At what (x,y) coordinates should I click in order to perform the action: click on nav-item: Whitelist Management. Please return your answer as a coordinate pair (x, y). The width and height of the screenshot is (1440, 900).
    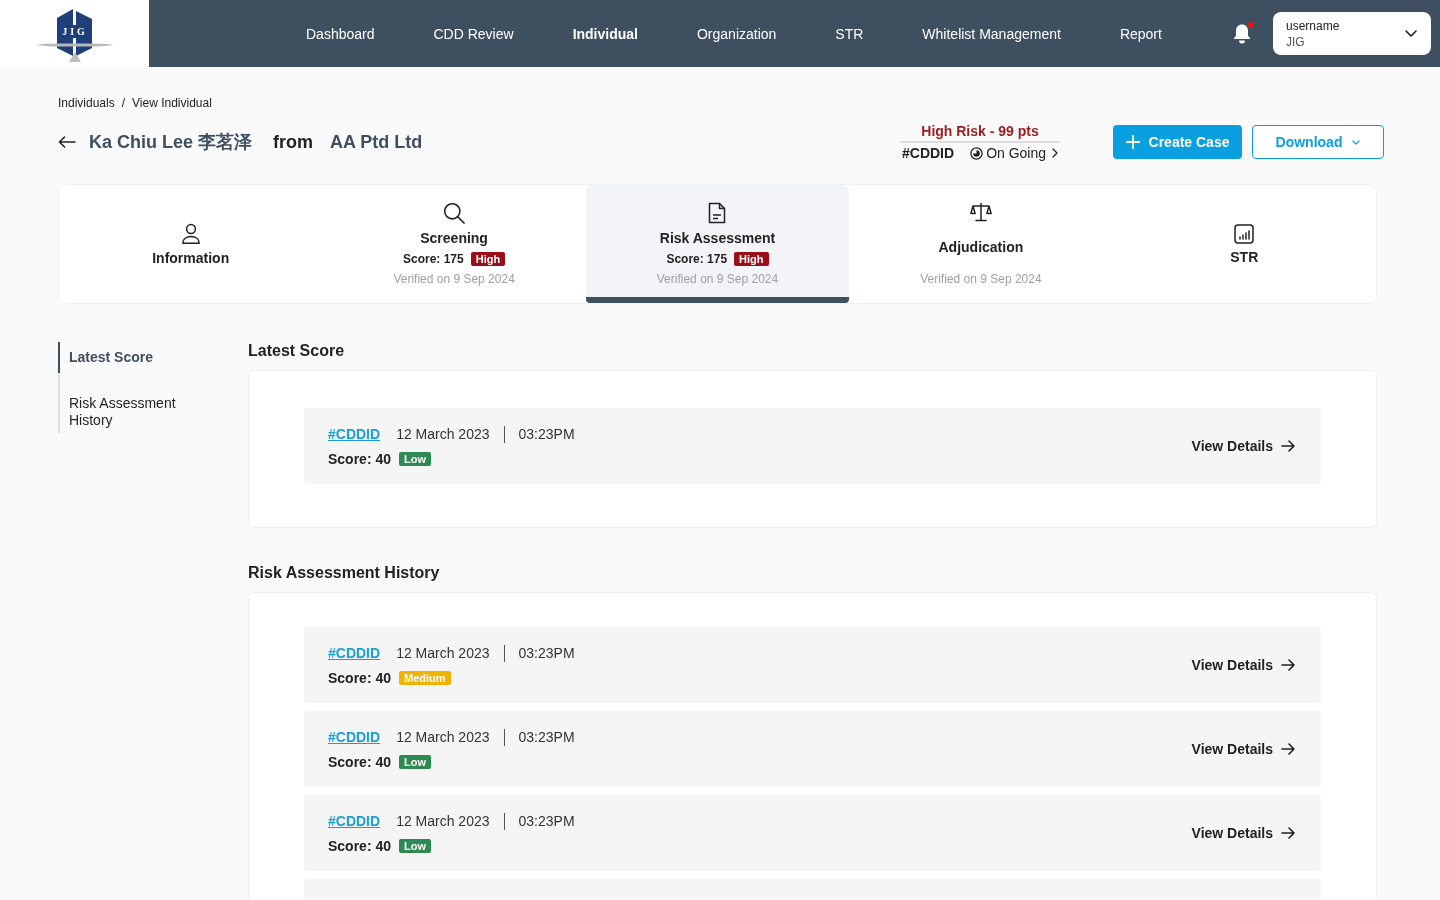
    Looking at the image, I should click on (991, 33).